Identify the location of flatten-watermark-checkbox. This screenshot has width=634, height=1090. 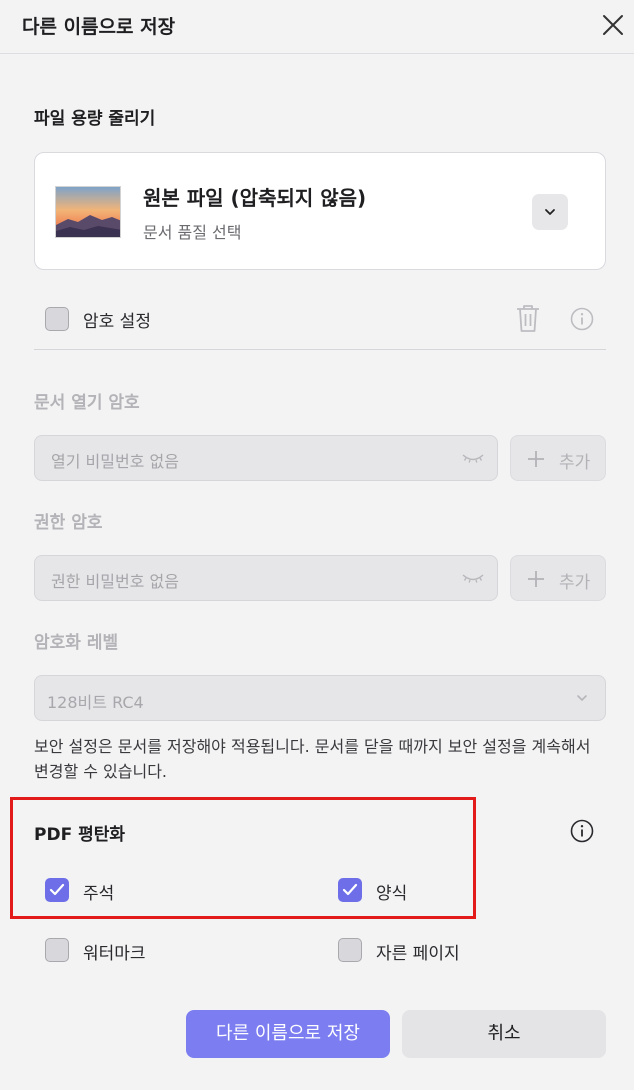
(57, 950).